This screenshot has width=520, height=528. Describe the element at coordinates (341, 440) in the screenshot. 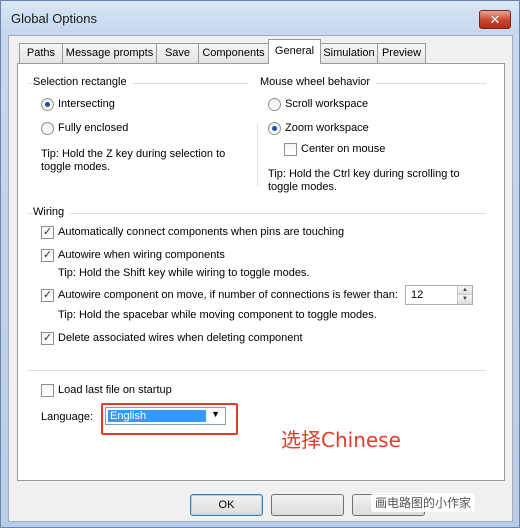

I see `annotation-text: 选择Chinese` at that location.